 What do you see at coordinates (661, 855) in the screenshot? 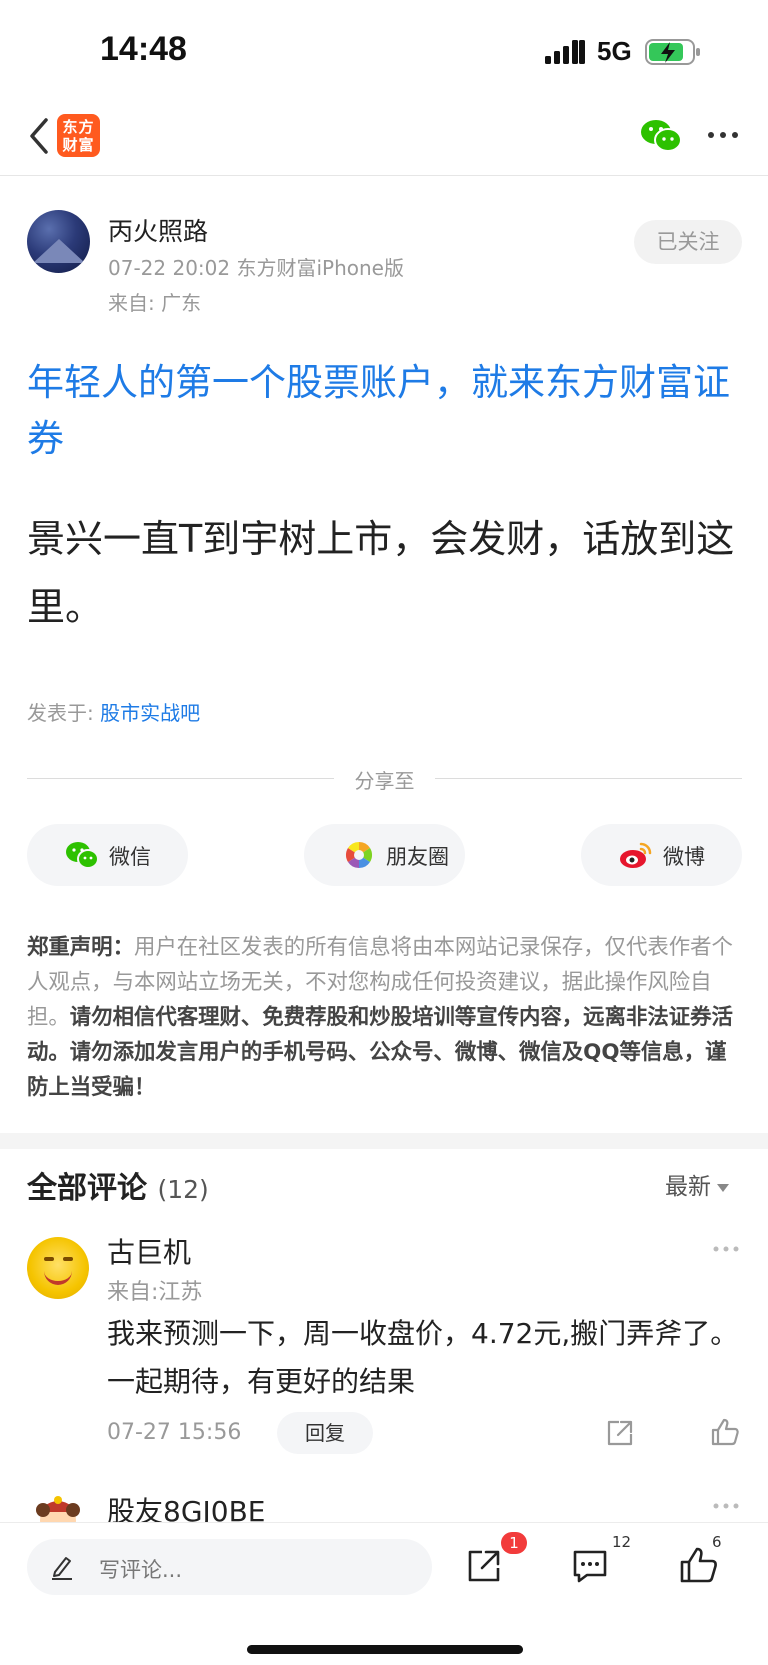
I see `share-weibo-button: 微博` at bounding box center [661, 855].